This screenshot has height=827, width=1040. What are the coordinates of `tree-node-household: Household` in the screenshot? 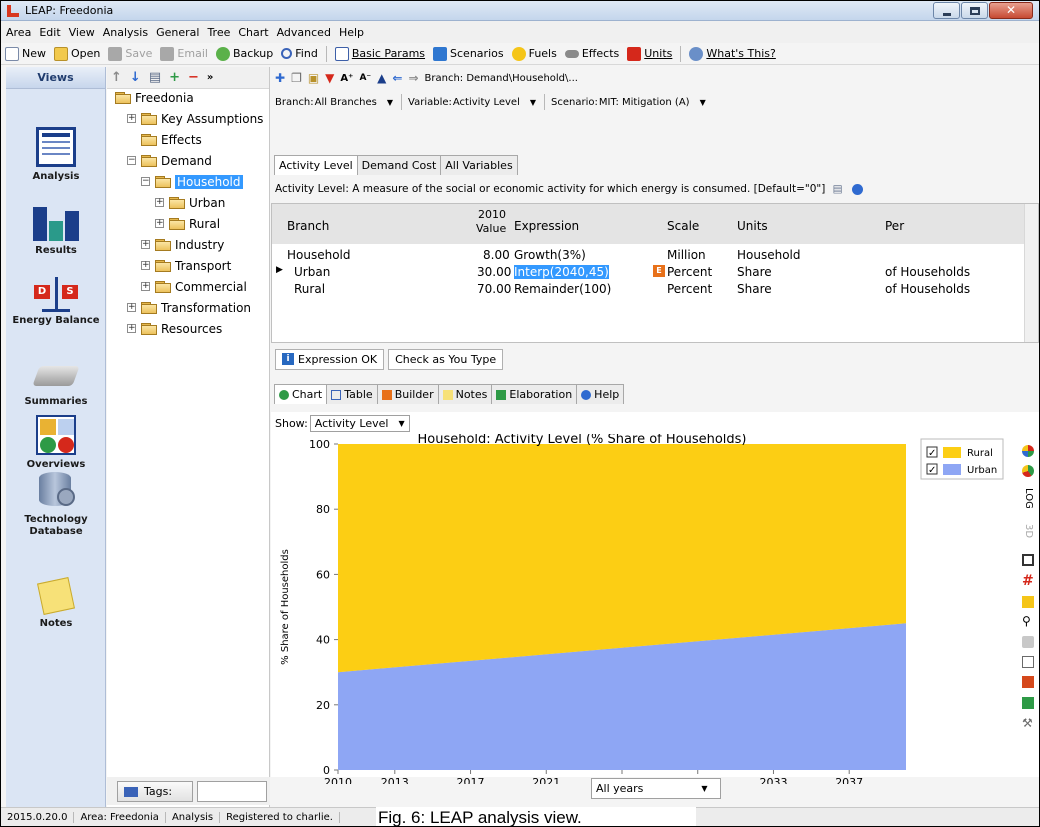 It's located at (199, 181).